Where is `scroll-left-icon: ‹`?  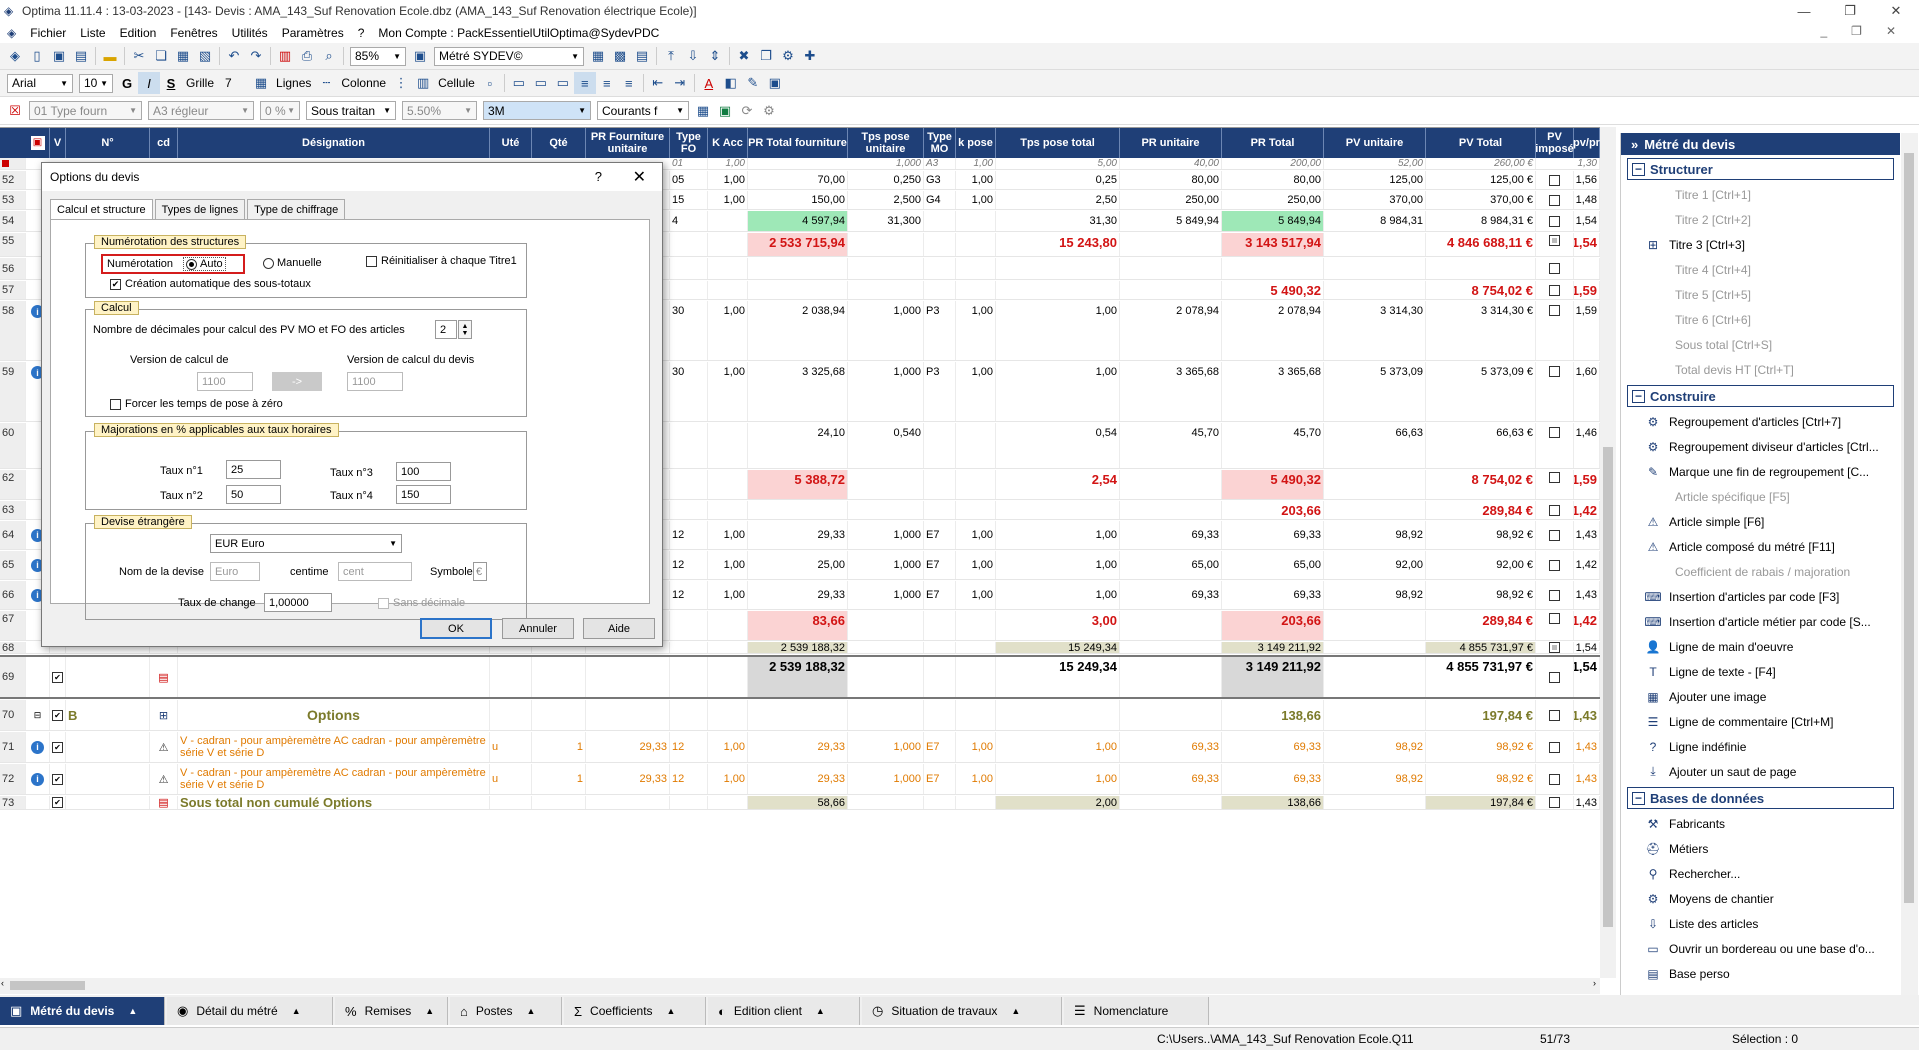
scroll-left-icon: ‹ is located at coordinates (2, 983).